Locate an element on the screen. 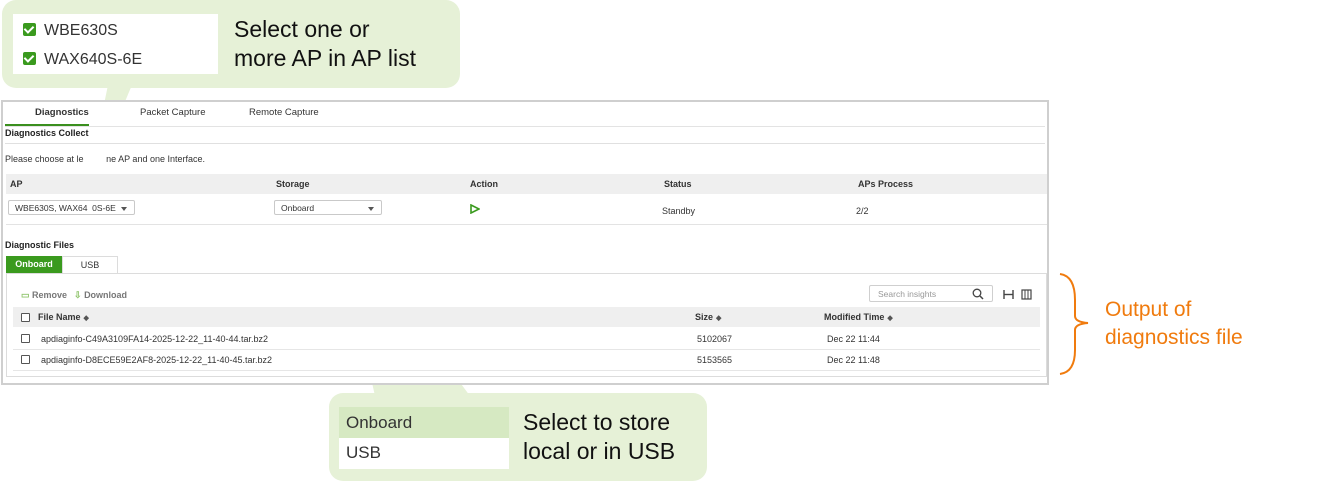 This screenshot has width=1317, height=483. files-table-header: File Name ◆ Size ◆ Modified Time ◆ is located at coordinates (526, 317).